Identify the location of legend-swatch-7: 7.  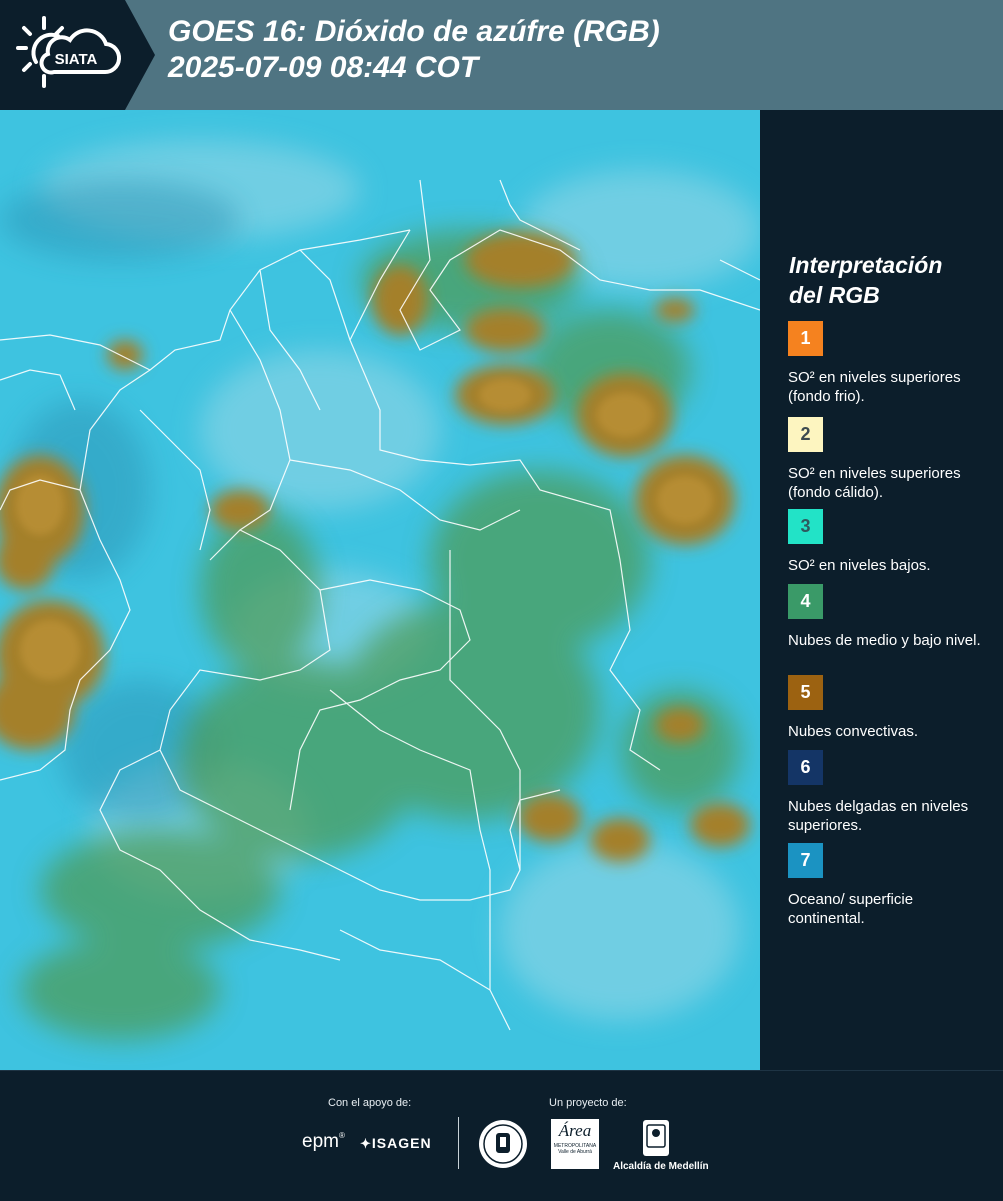
(805, 860).